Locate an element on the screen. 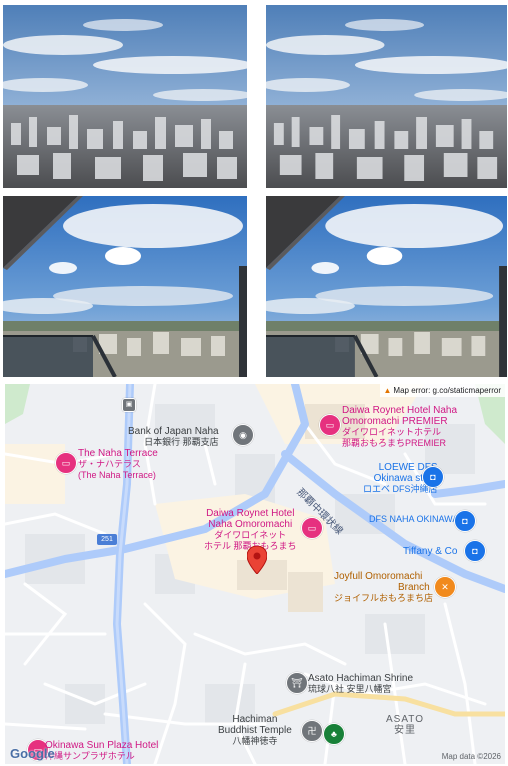  warning-icon: ▲ is located at coordinates (387, 390).